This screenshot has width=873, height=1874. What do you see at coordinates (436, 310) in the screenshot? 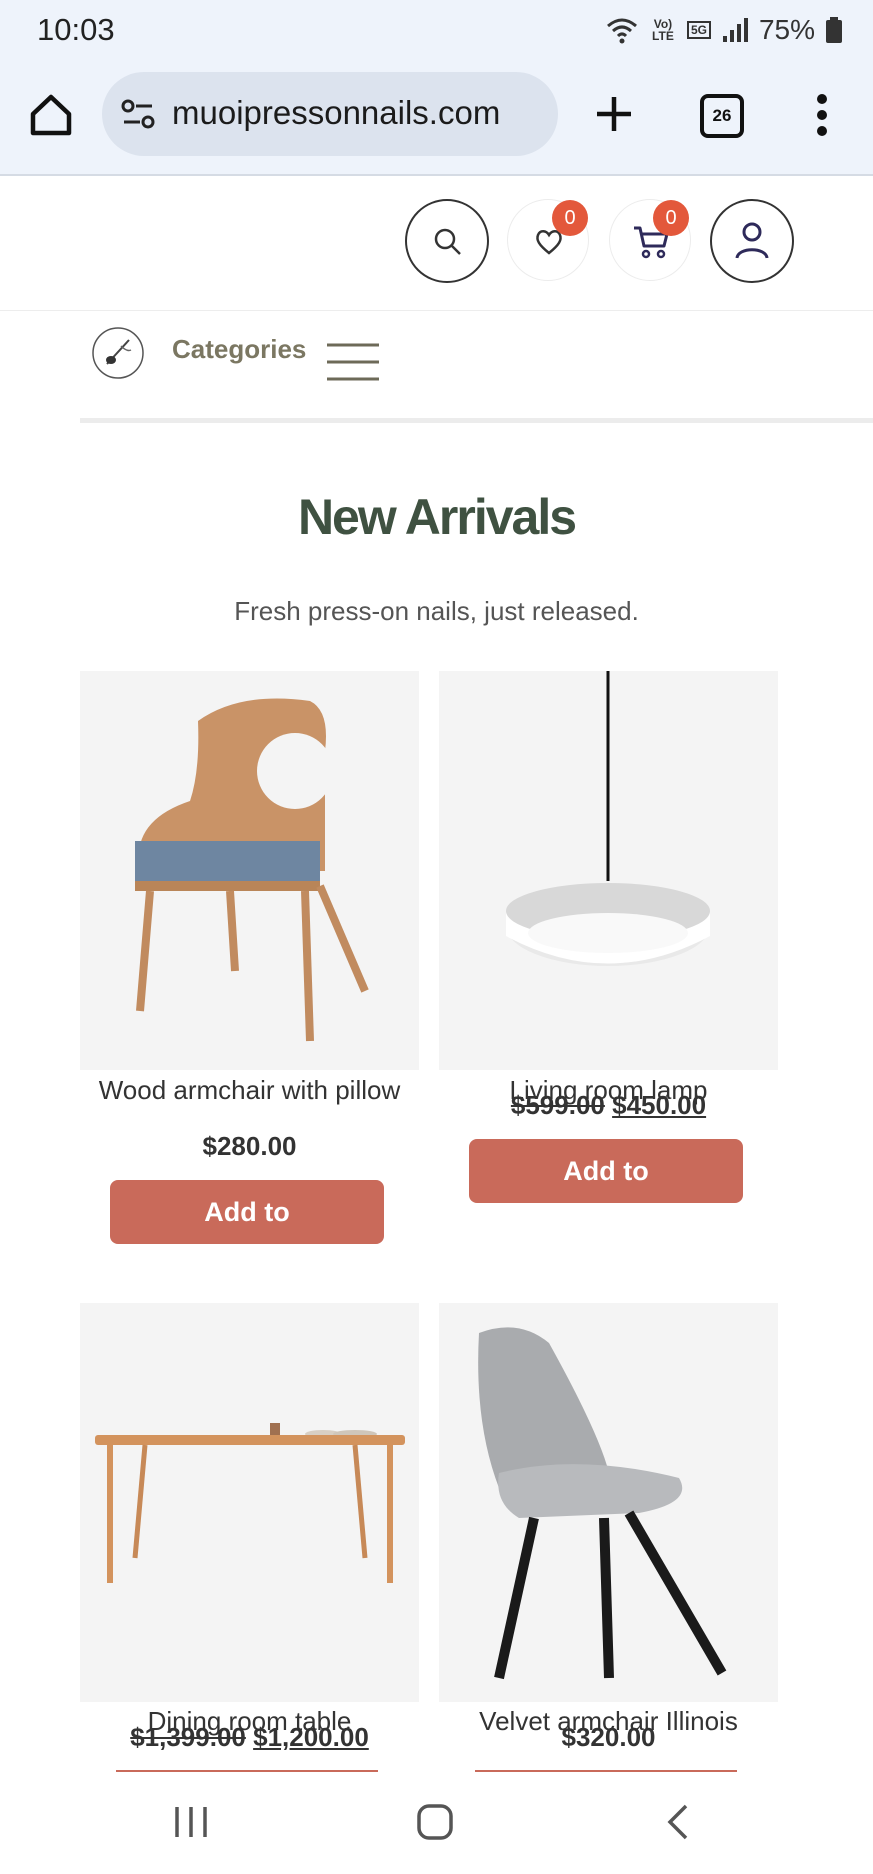
I see `header-divider` at bounding box center [436, 310].